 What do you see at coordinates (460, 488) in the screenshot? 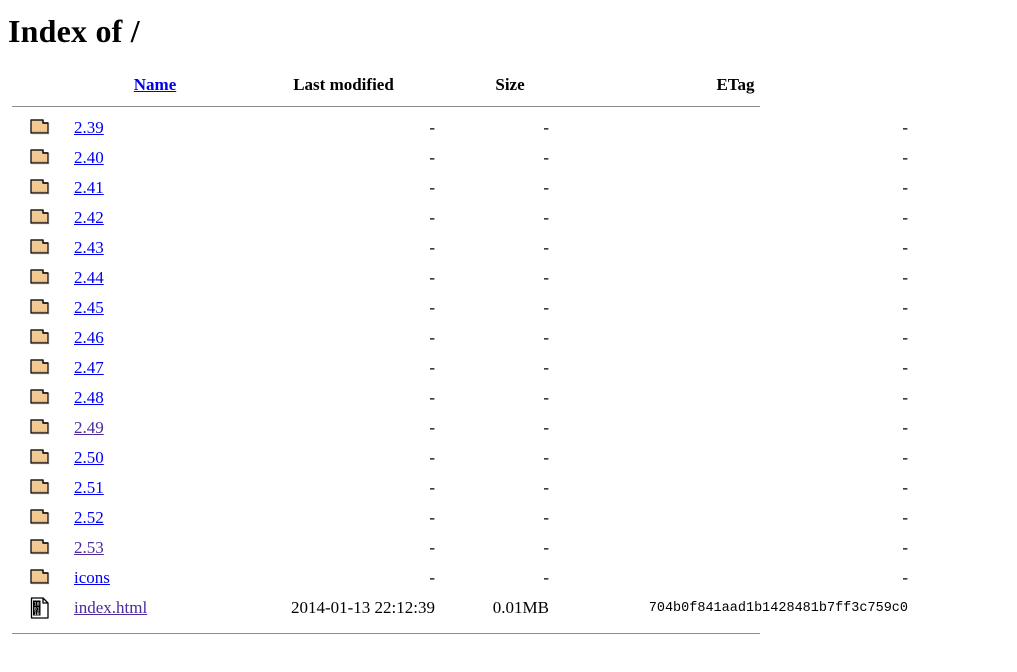
I see `table-row: 2.51 - - -` at bounding box center [460, 488].